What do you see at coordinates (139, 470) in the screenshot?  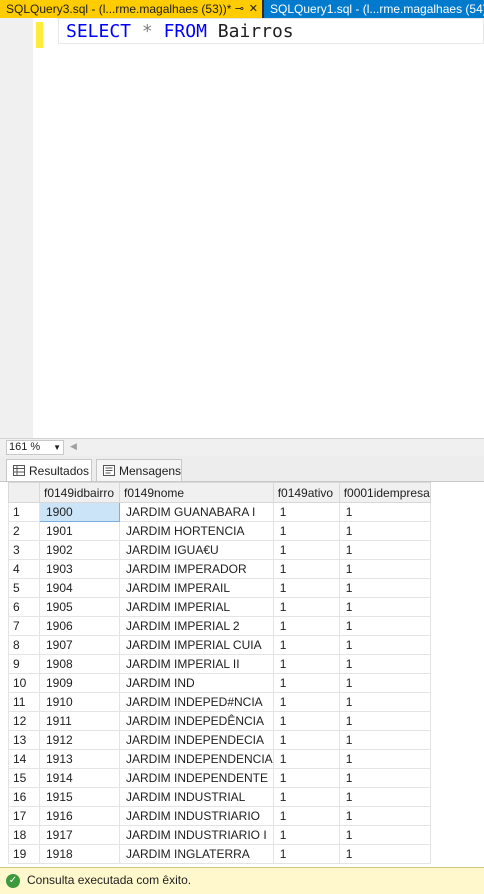 I see `tab-mensagens: Mensagens` at bounding box center [139, 470].